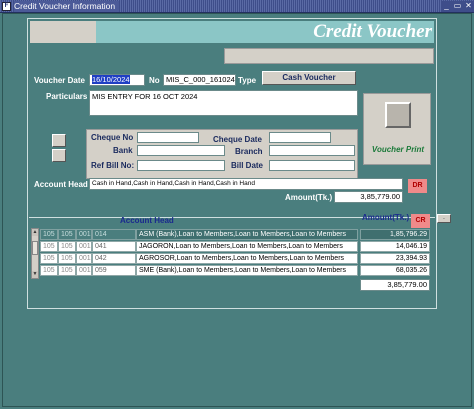  Describe the element at coordinates (395, 285) in the screenshot. I see `credit-total-field: 3,85,779.00` at that location.